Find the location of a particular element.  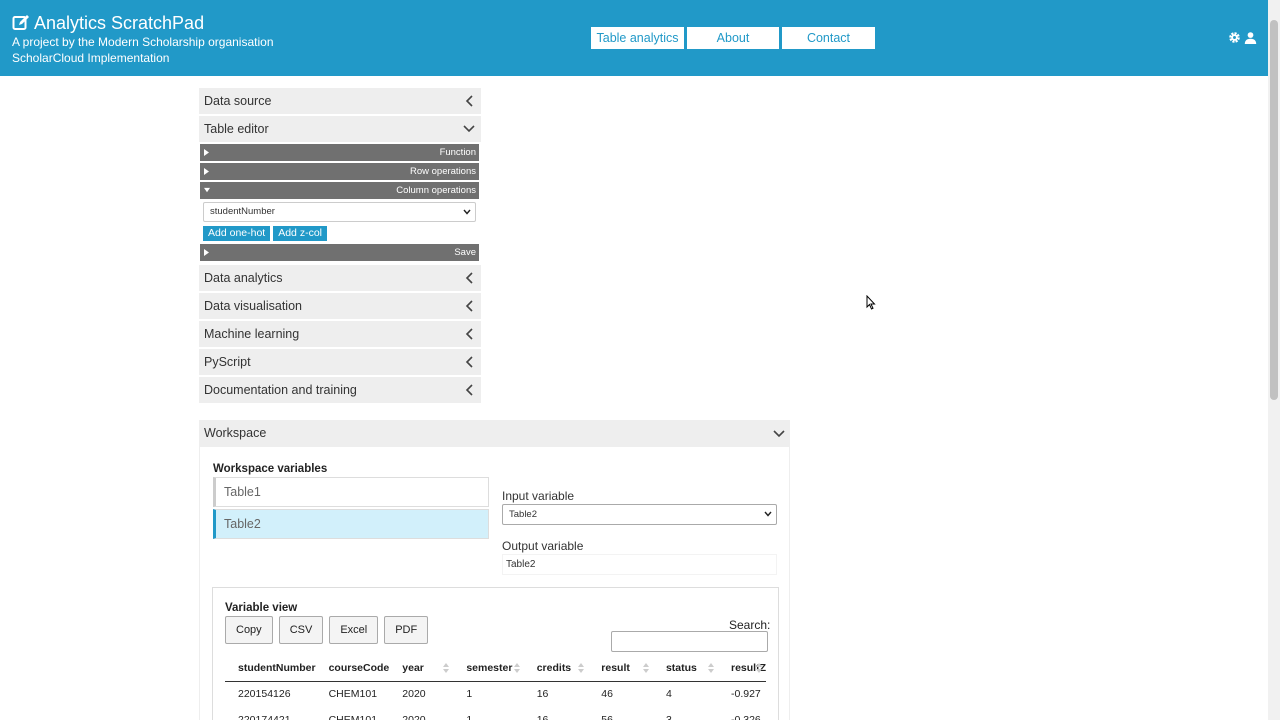

app-subtitle-impl: ScholarCloud Implementation is located at coordinates (91, 58).